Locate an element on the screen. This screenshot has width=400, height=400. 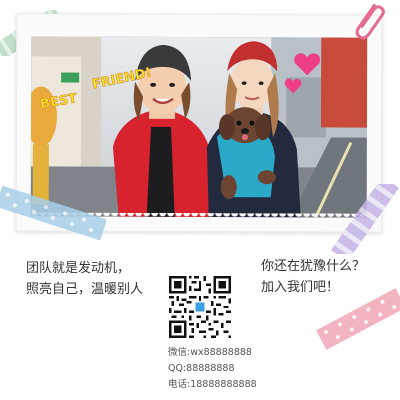
phone-contact: 电话:18888888888 is located at coordinates (212, 384).